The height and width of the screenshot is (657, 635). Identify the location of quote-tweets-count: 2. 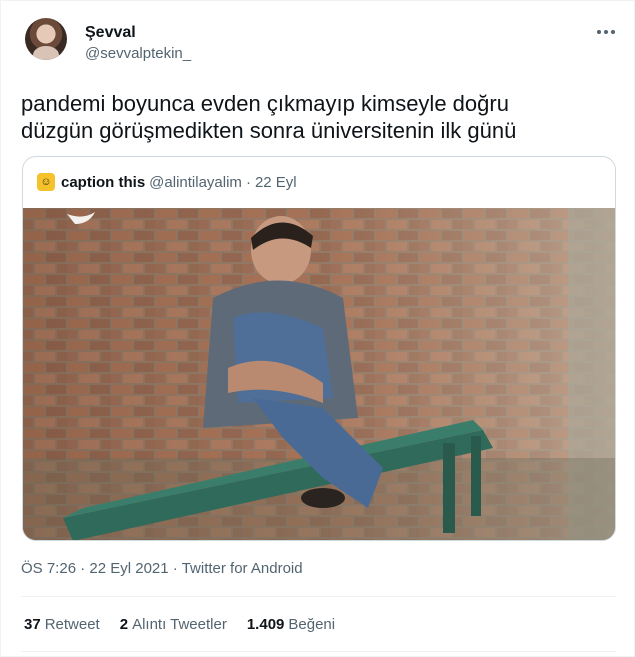
(124, 624).